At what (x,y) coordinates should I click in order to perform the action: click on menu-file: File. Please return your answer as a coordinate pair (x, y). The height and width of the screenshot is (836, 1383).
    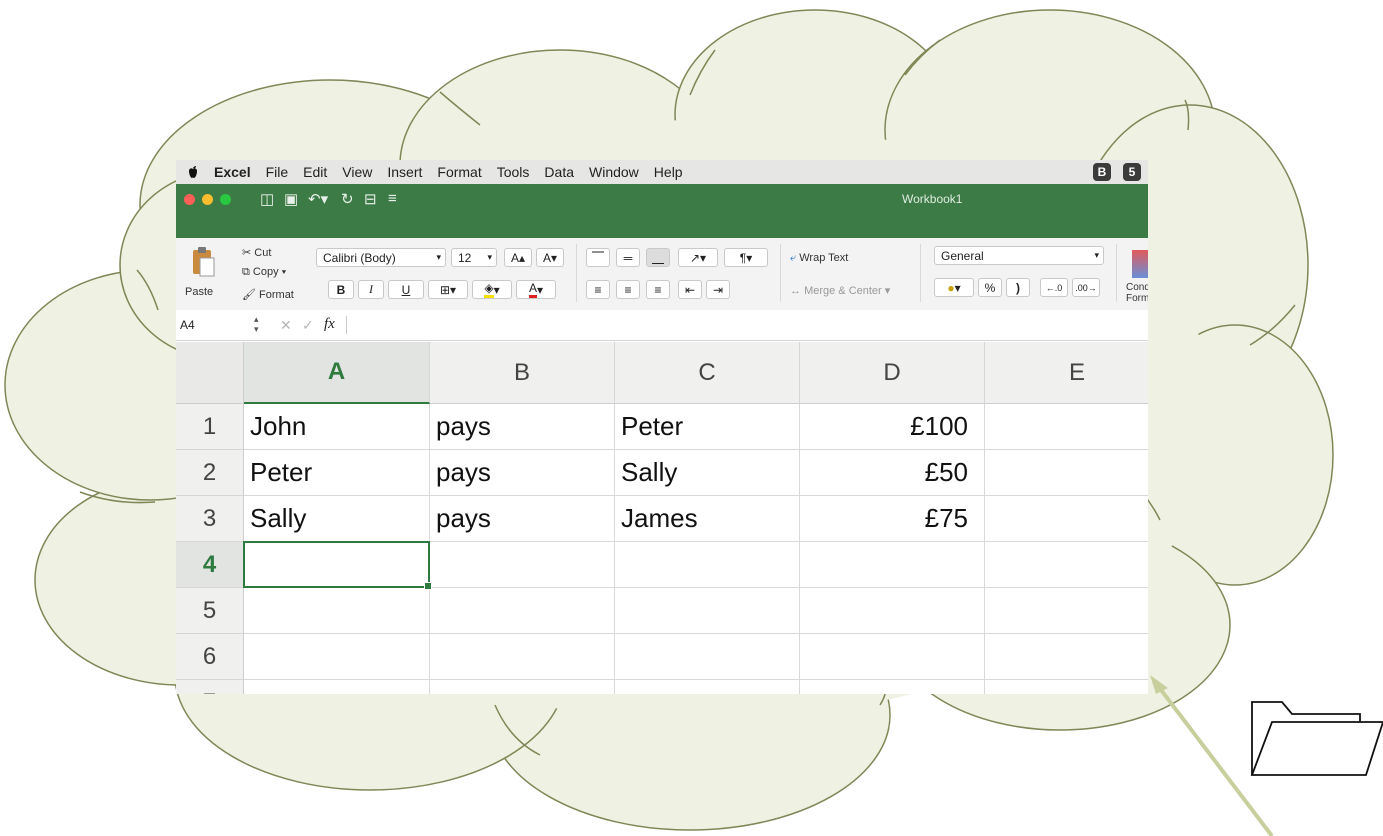
    Looking at the image, I should click on (277, 172).